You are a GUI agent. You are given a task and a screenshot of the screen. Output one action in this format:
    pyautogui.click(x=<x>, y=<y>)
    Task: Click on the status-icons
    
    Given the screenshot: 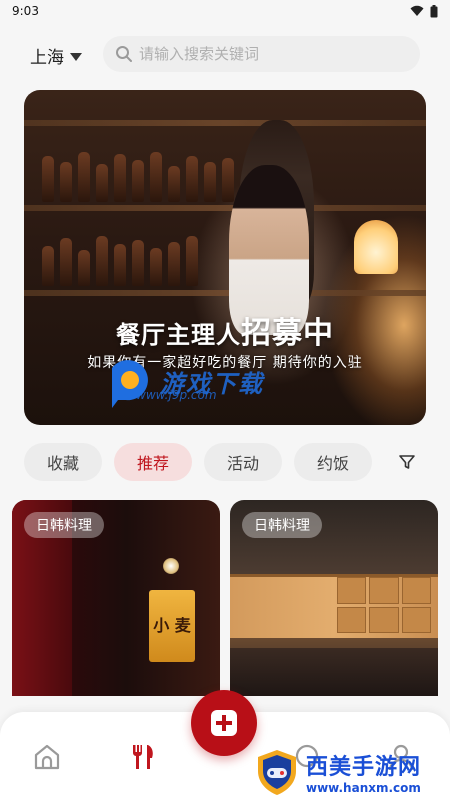 What is the action you would take?
    pyautogui.click(x=424, y=11)
    